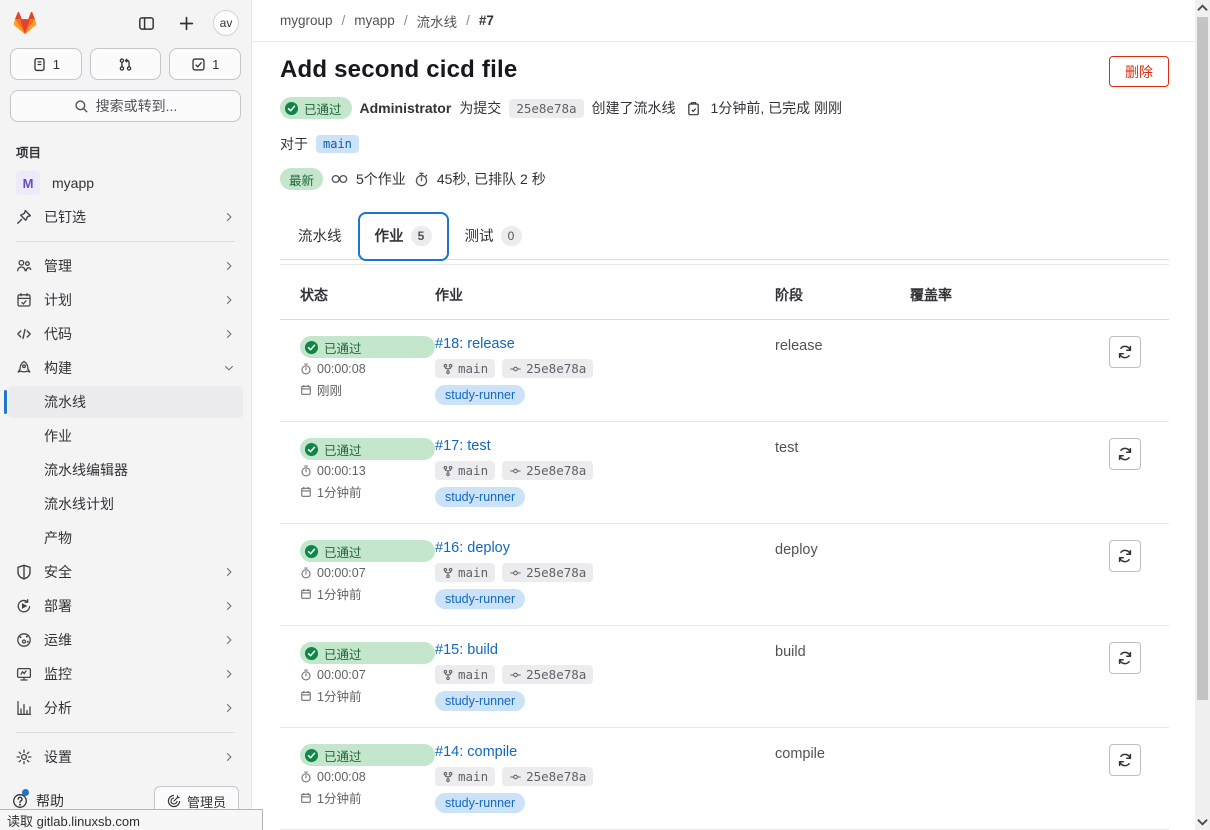 The width and height of the screenshot is (1210, 830). Describe the element at coordinates (24, 640) in the screenshot. I see `globe-icon` at that location.